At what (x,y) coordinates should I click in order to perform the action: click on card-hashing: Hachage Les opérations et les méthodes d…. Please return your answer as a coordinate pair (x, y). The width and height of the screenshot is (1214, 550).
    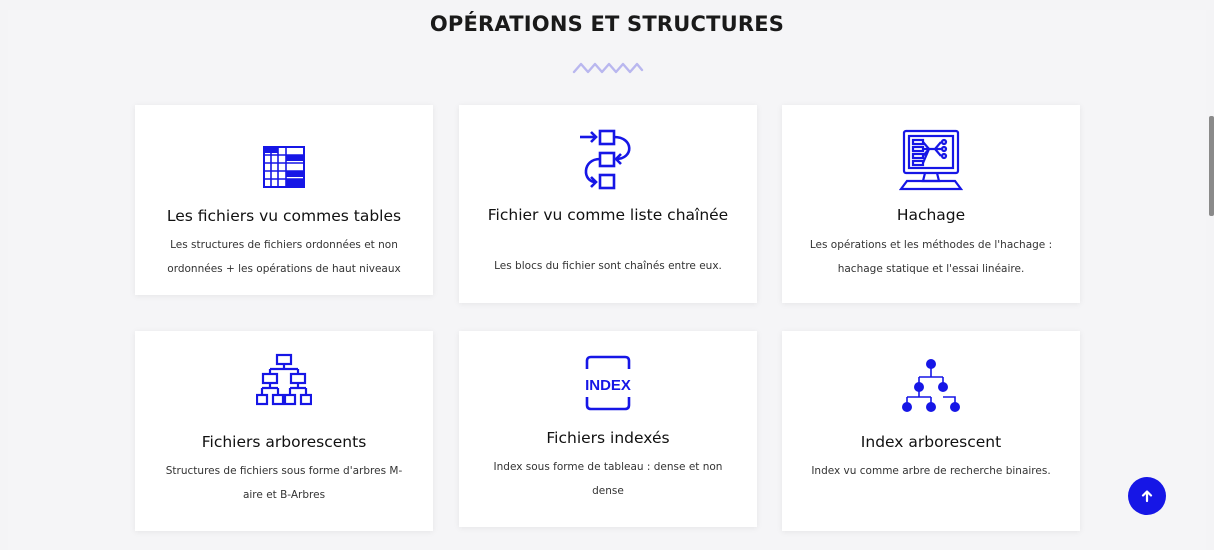
    Looking at the image, I should click on (931, 204).